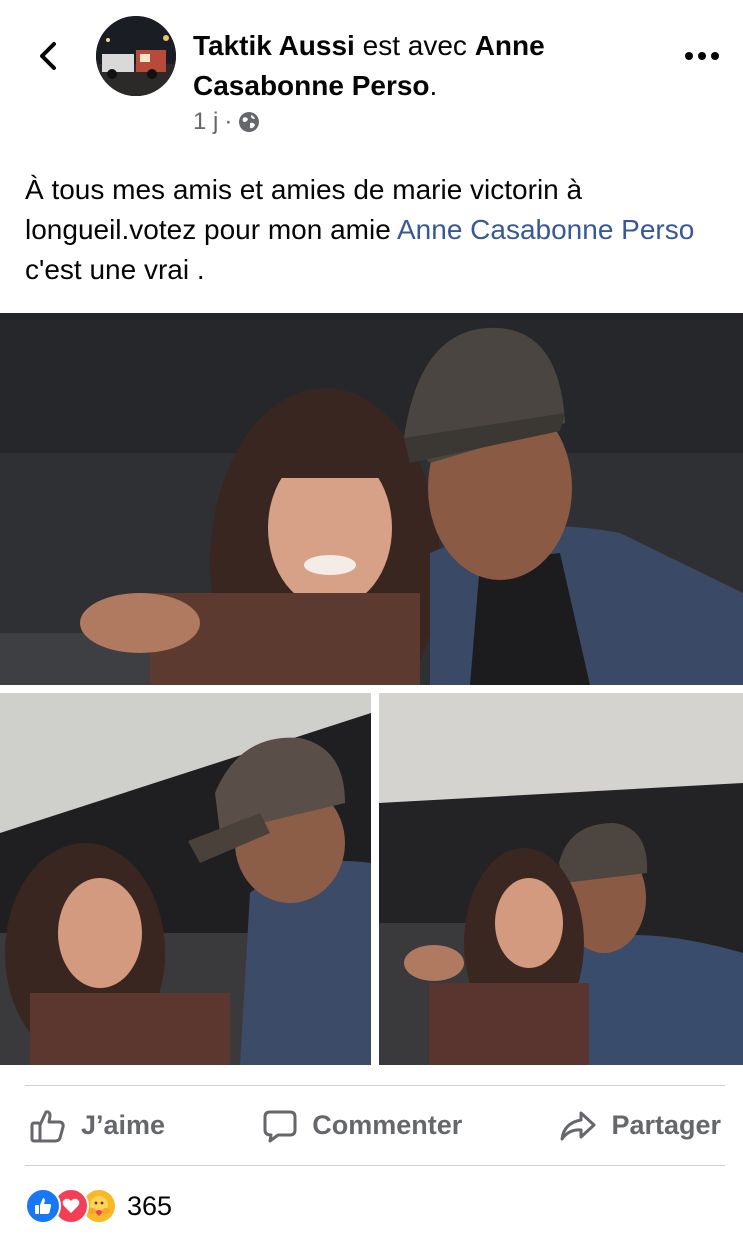 This screenshot has width=743, height=1235. I want to click on mention-link: Anne Casabonne Perso, so click(545, 229).